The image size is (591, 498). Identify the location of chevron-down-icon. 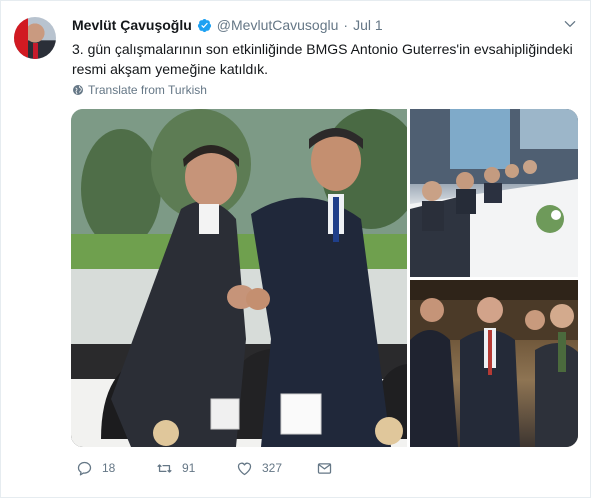
(570, 24).